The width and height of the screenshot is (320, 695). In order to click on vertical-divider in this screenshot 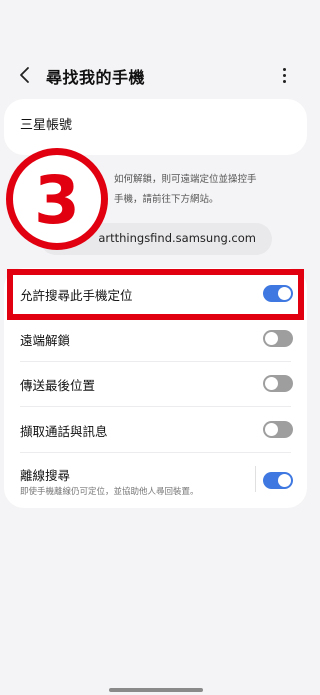, I will do `click(255, 479)`.